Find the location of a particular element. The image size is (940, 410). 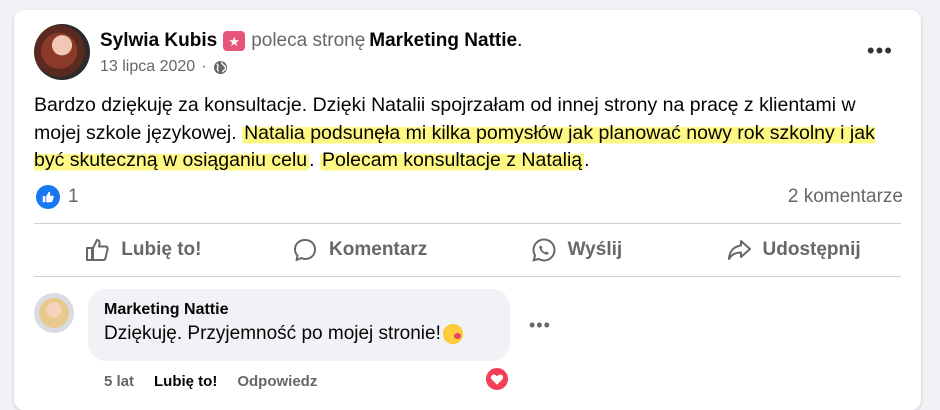

post-actions: Lubię to! Komentarz Wyślij Udostępnij is located at coordinates (467, 250).